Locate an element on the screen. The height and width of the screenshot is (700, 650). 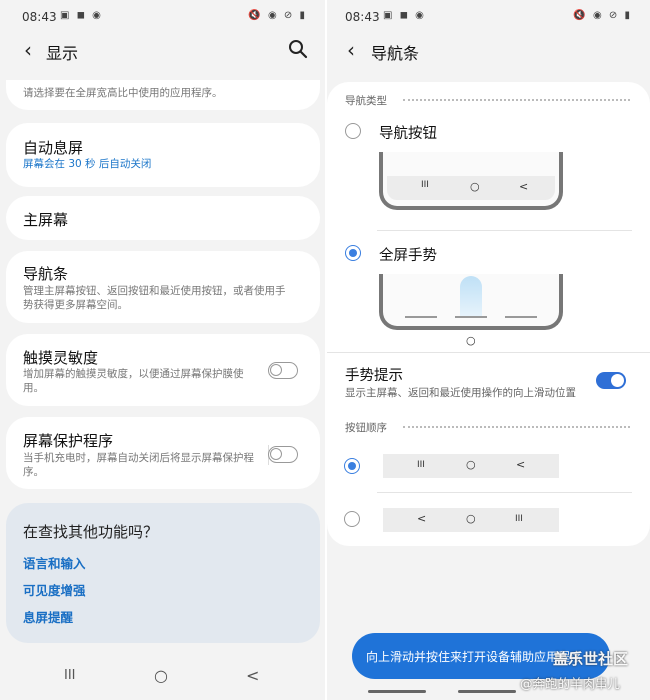
preview-home-glyph: ○ is located at coordinates (471, 340).